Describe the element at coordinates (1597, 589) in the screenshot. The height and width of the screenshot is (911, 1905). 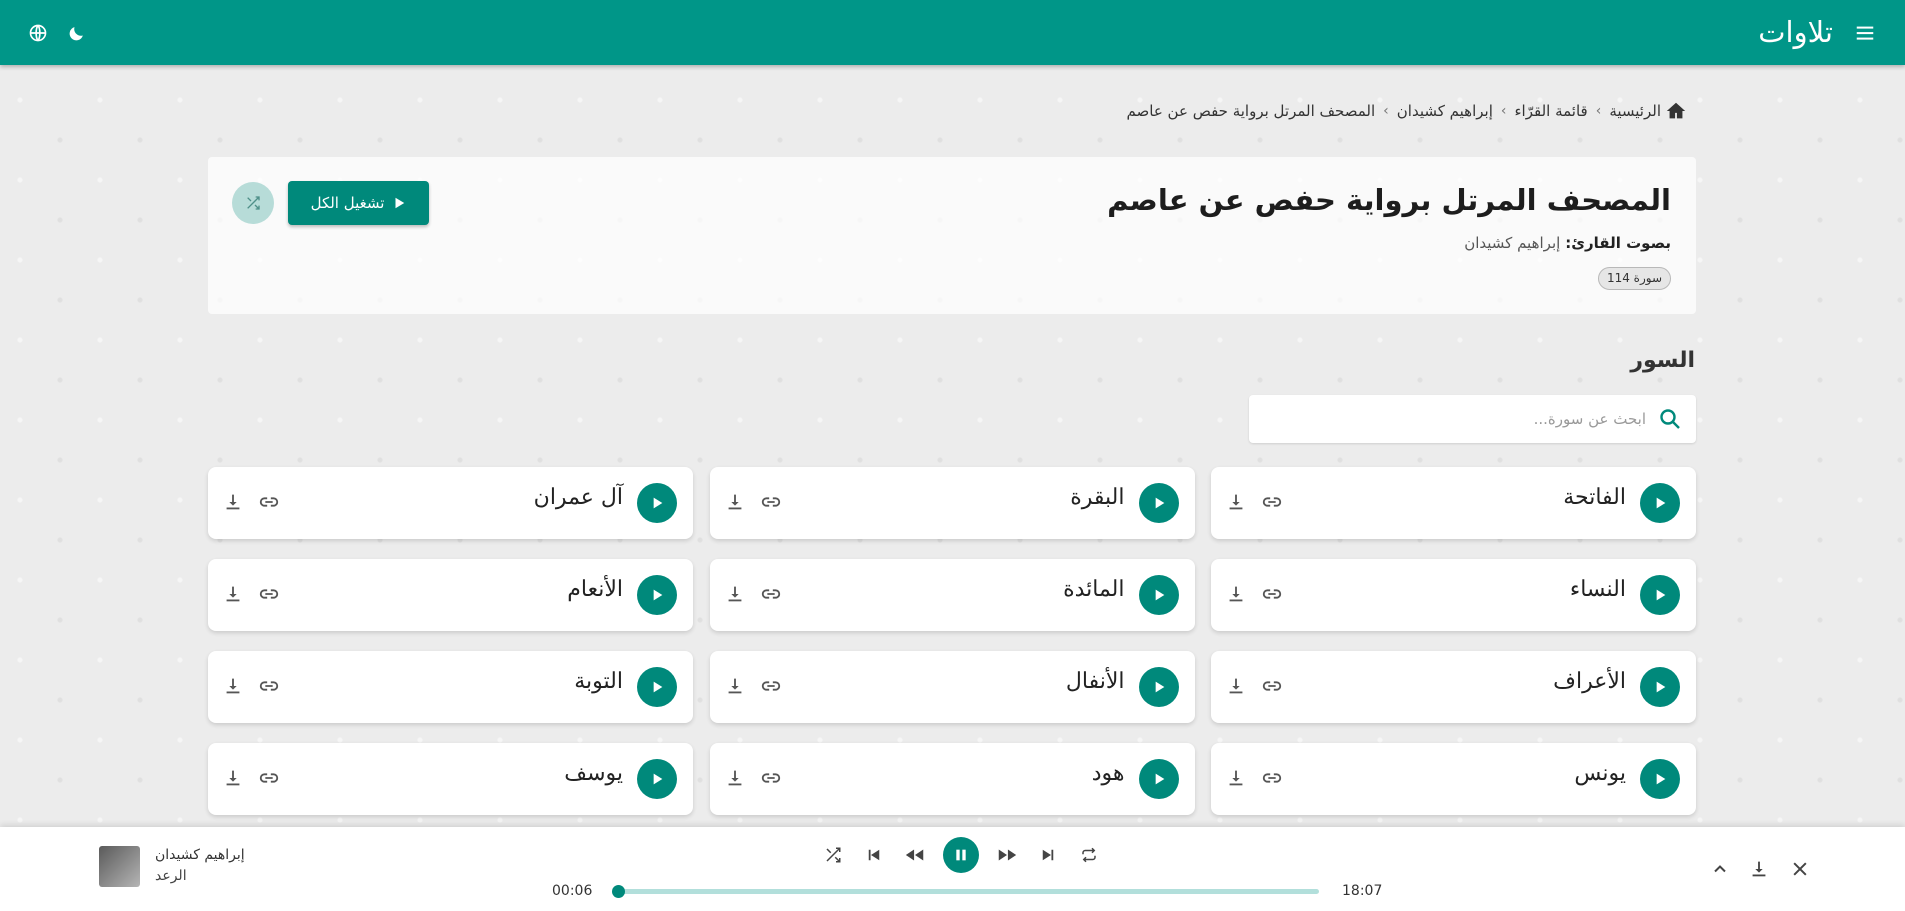
I see `surah-name: النساء` at that location.